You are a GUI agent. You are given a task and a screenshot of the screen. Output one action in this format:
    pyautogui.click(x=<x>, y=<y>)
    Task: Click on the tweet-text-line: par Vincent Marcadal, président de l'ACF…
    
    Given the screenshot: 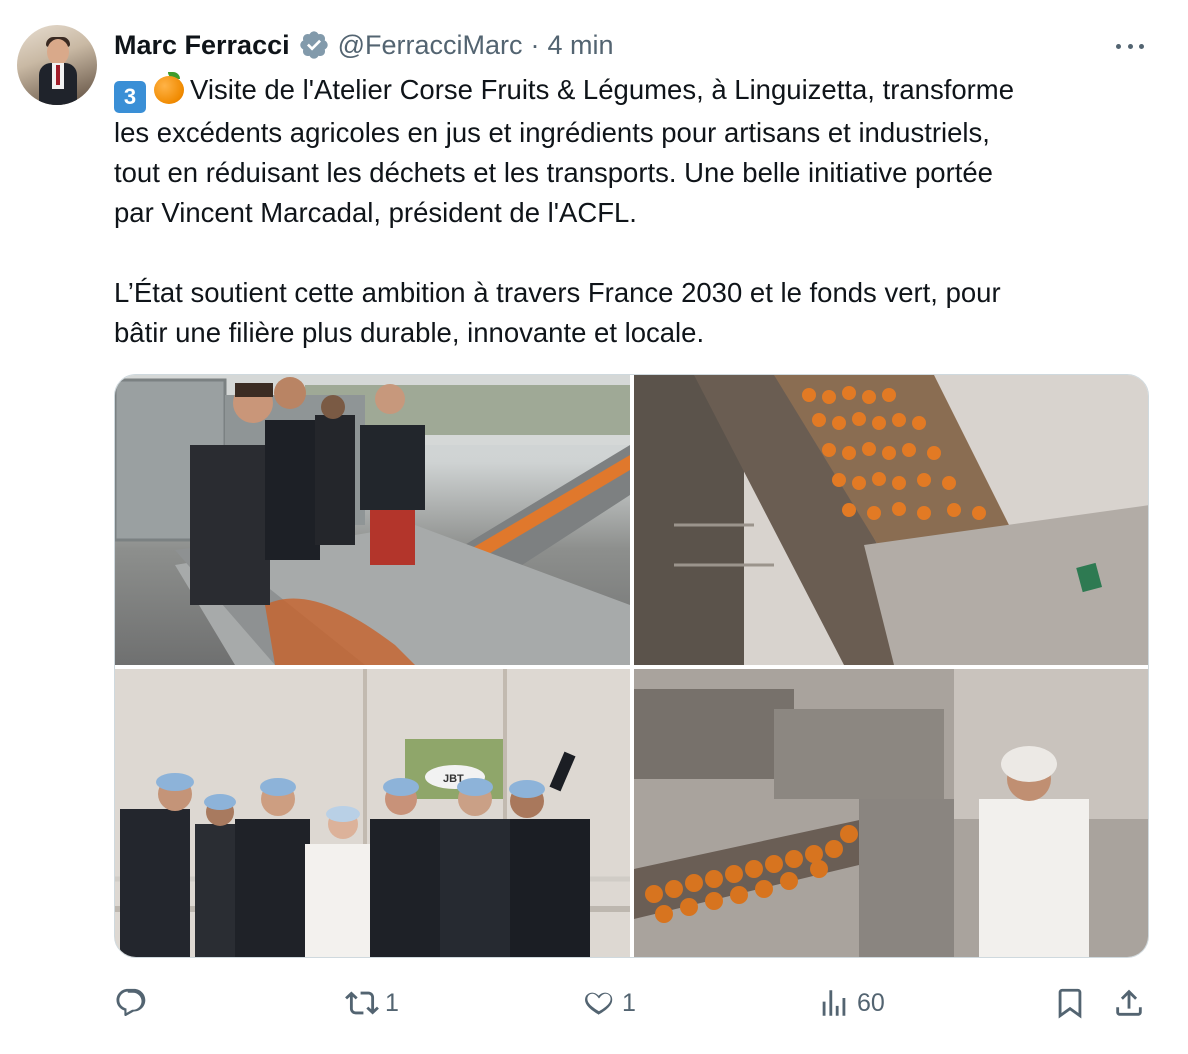 What is the action you would take?
    pyautogui.click(x=375, y=212)
    